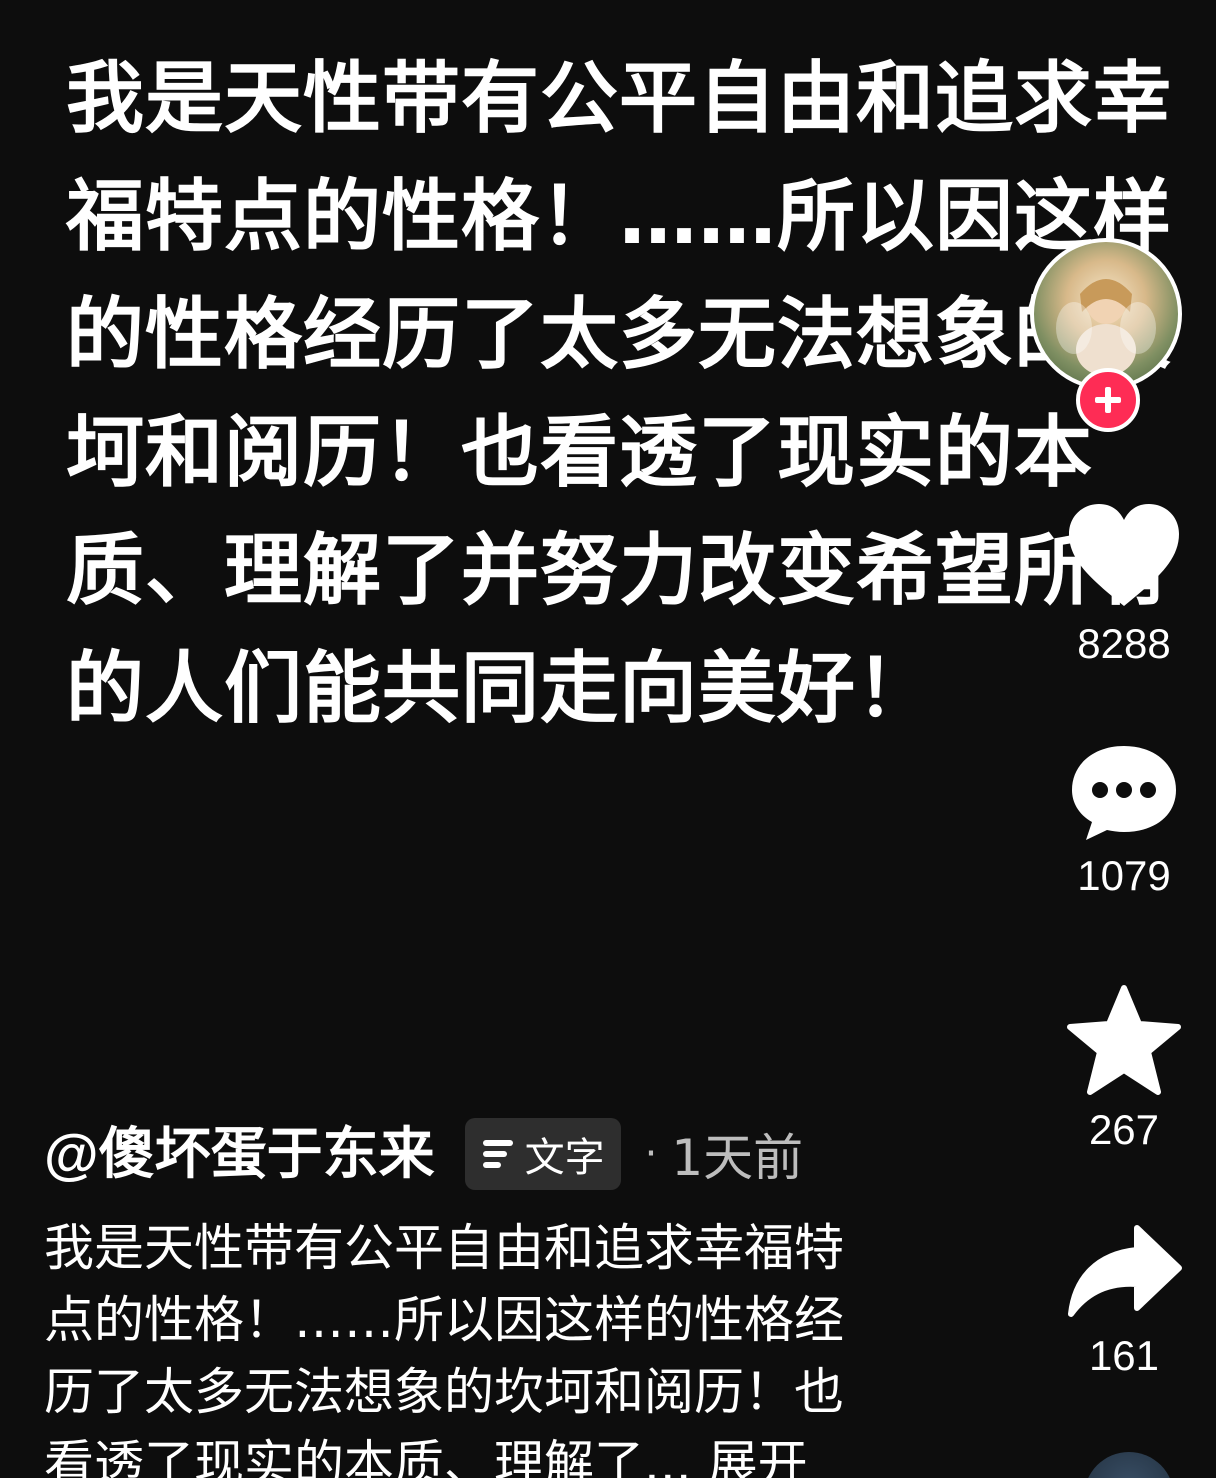 Image resolution: width=1216 pixels, height=1478 pixels. Describe the element at coordinates (444, 1320) in the screenshot. I see `caption-line: 点的性格！……所以因这样的性格经` at that location.